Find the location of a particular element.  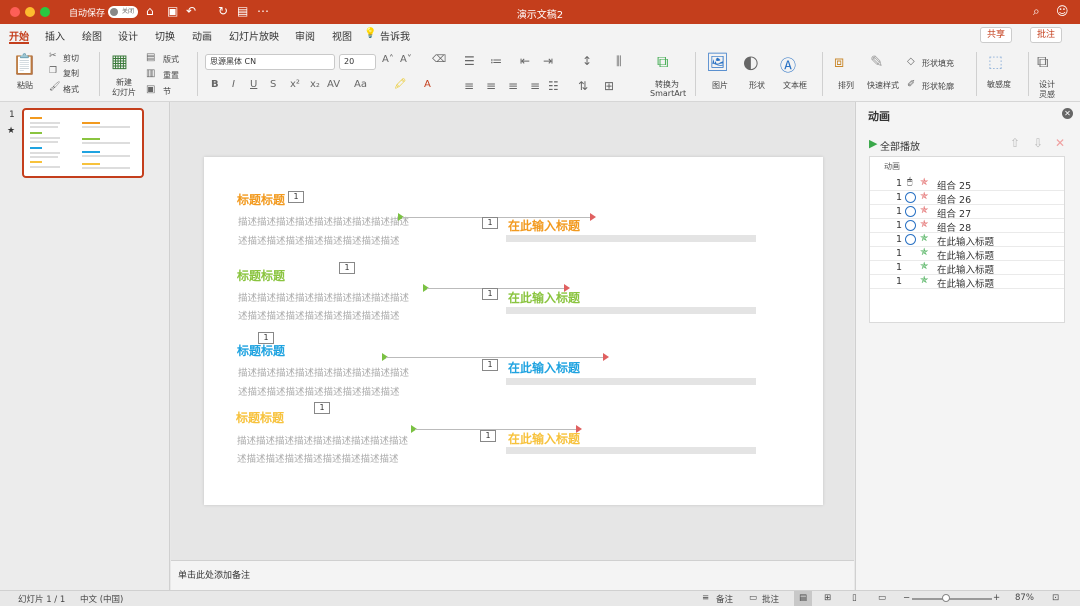

distributed-icon: ☷ is located at coordinates (553, 86).